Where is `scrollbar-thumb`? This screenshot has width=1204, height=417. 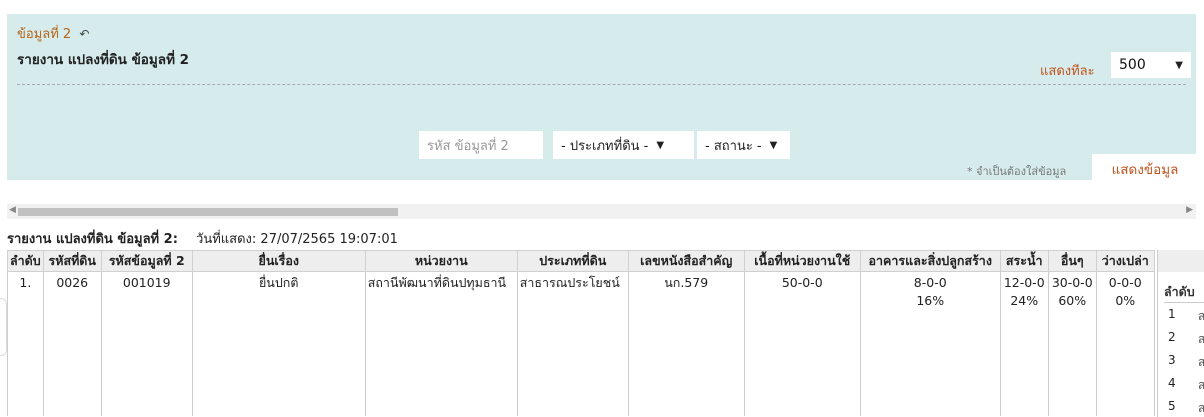
scrollbar-thumb is located at coordinates (208, 212).